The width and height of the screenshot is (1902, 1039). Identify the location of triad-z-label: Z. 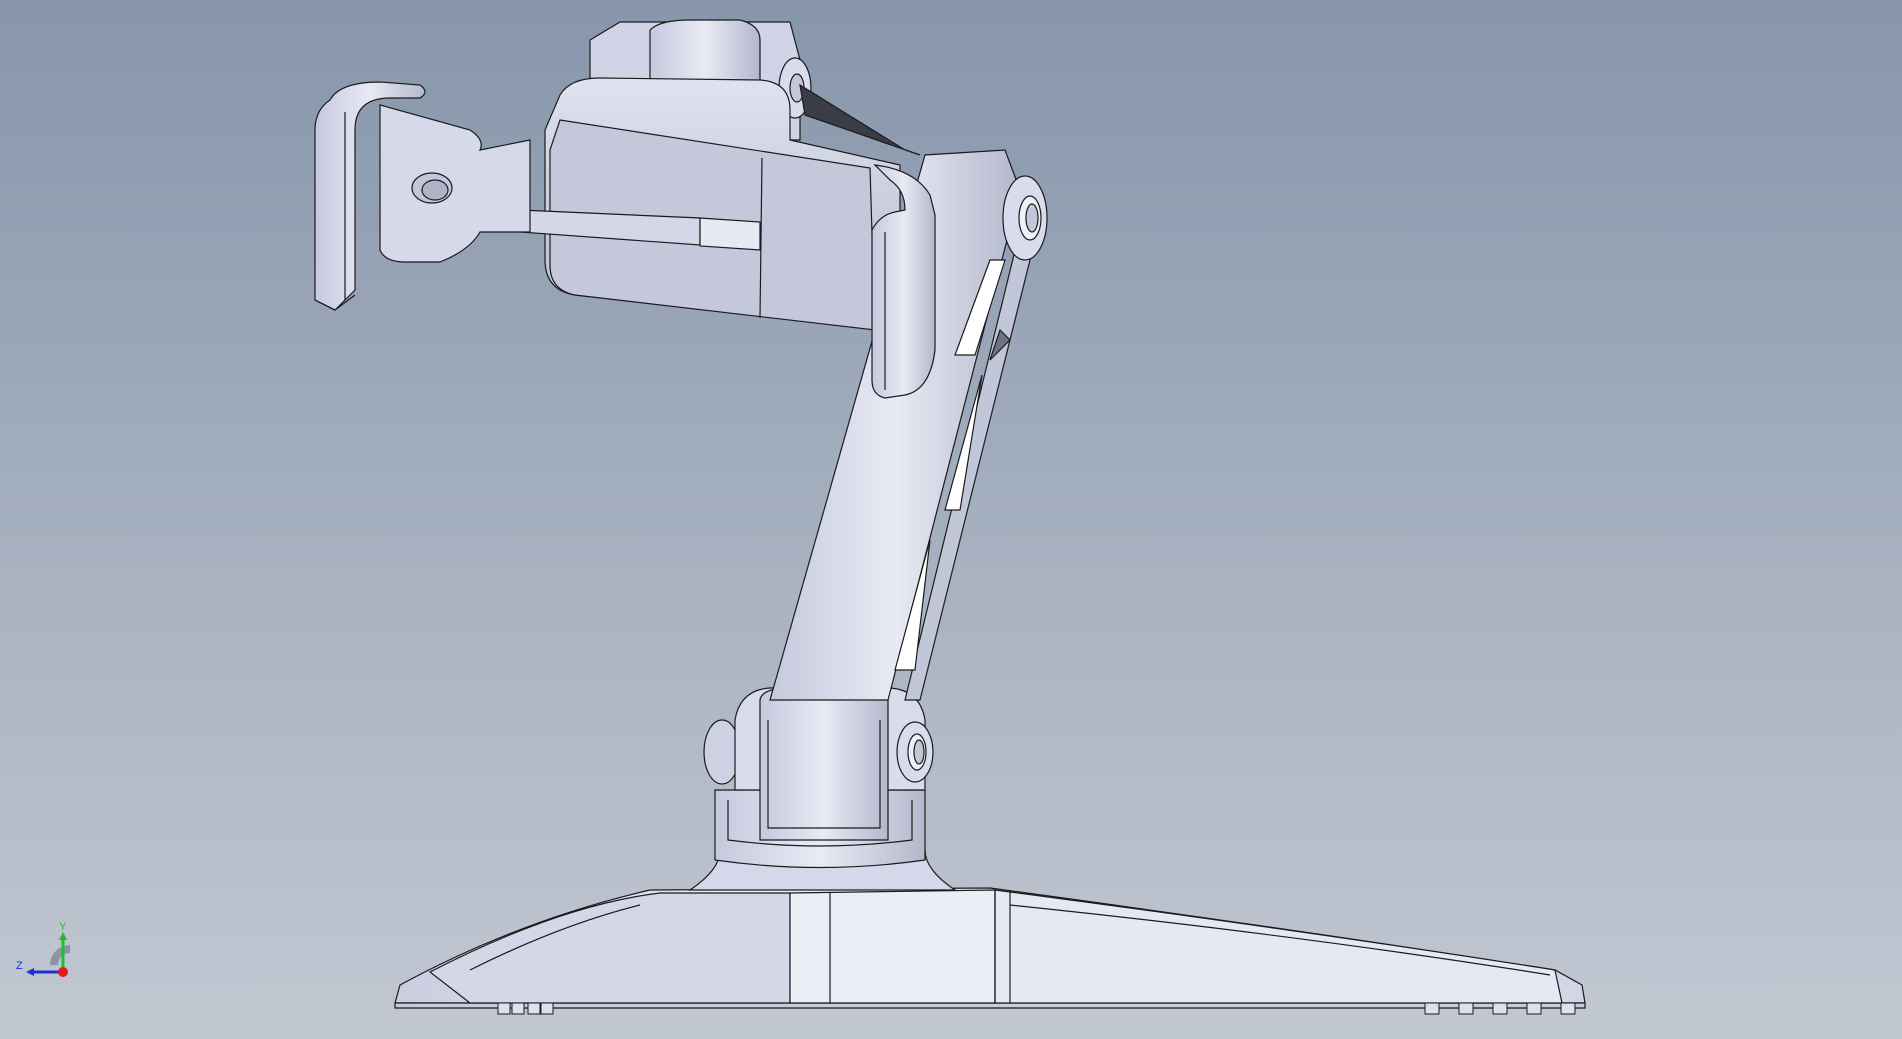
(19, 966).